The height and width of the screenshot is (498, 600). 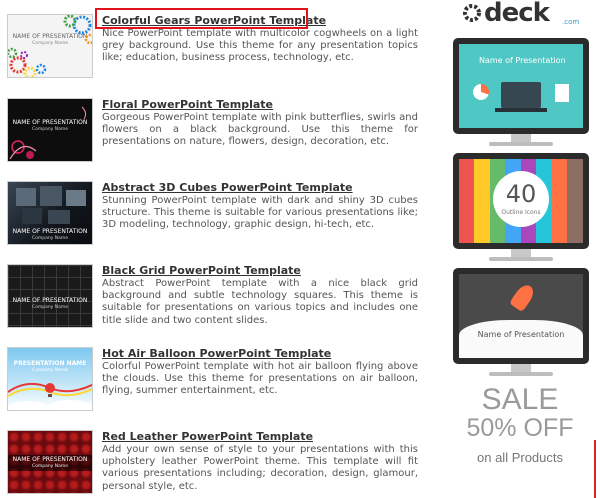 I want to click on doc-graphic, so click(x=562, y=93).